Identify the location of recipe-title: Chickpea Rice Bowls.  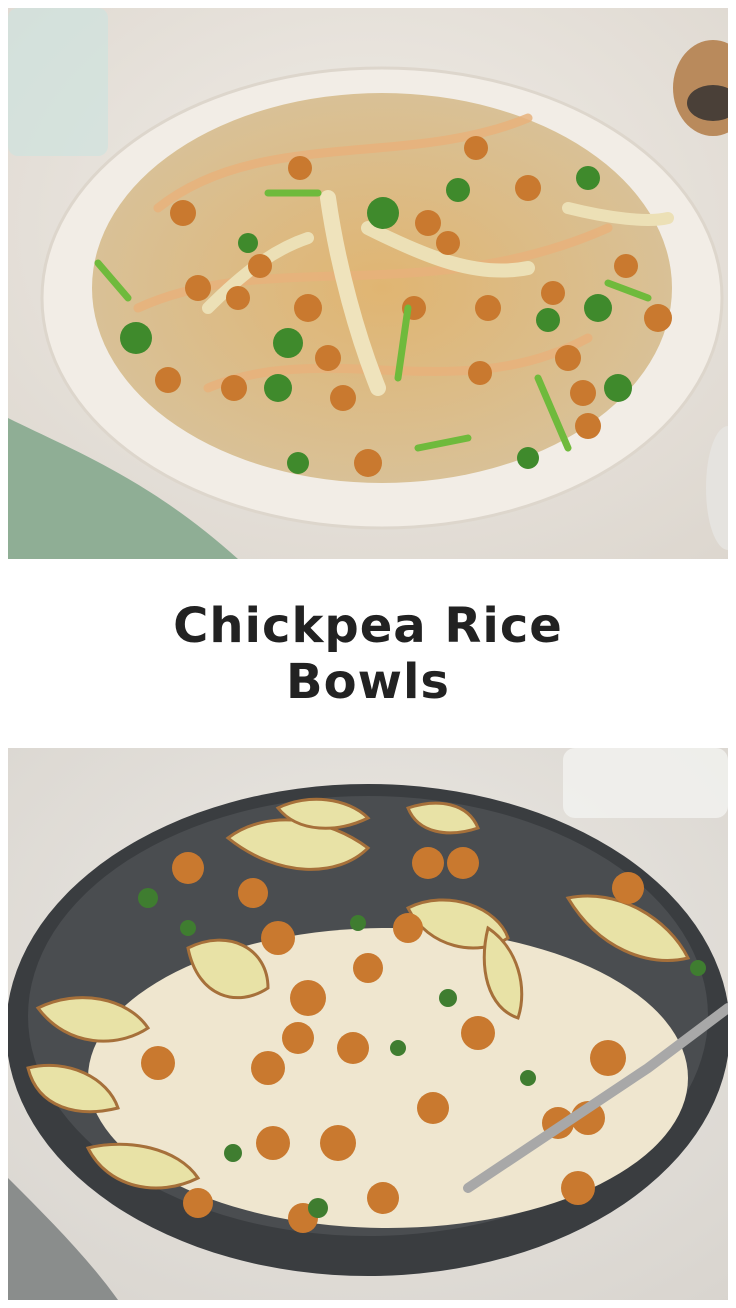
(368, 653).